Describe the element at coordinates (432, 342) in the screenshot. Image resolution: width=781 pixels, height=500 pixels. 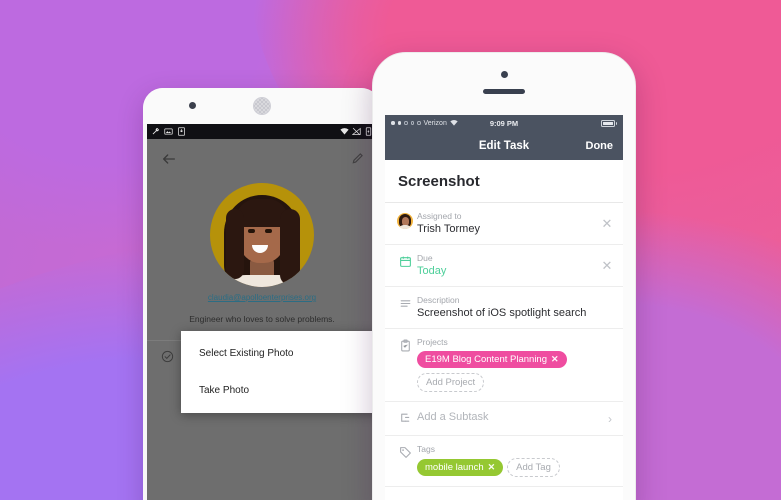
I see `field-label: Projects` at that location.